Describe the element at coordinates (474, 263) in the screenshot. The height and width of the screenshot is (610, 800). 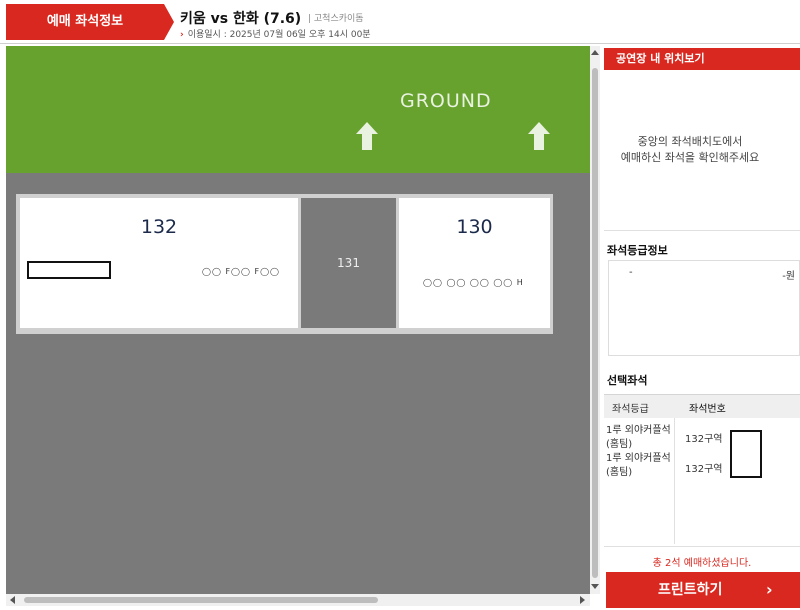
I see `section-130: 130 ◯◯ ◯◯ ◯◯ ◯◯ H` at that location.